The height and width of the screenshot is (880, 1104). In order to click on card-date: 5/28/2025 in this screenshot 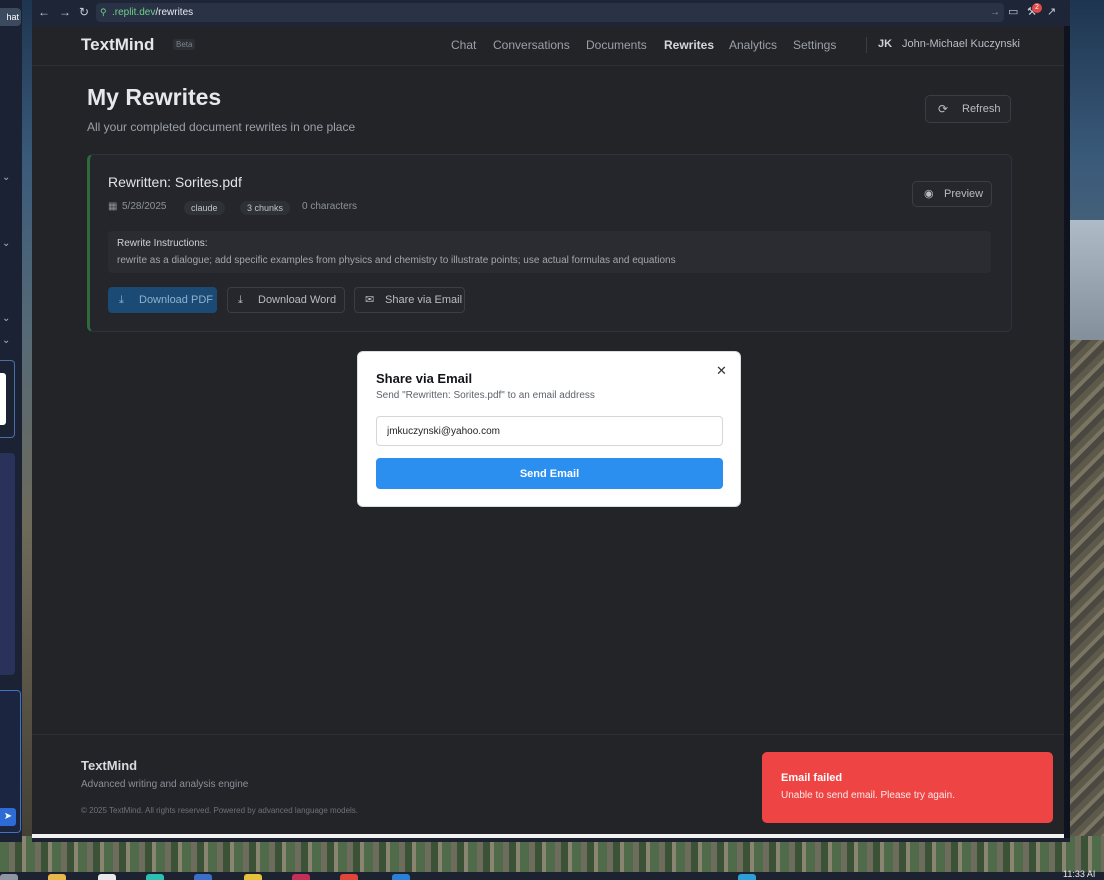, I will do `click(144, 206)`.